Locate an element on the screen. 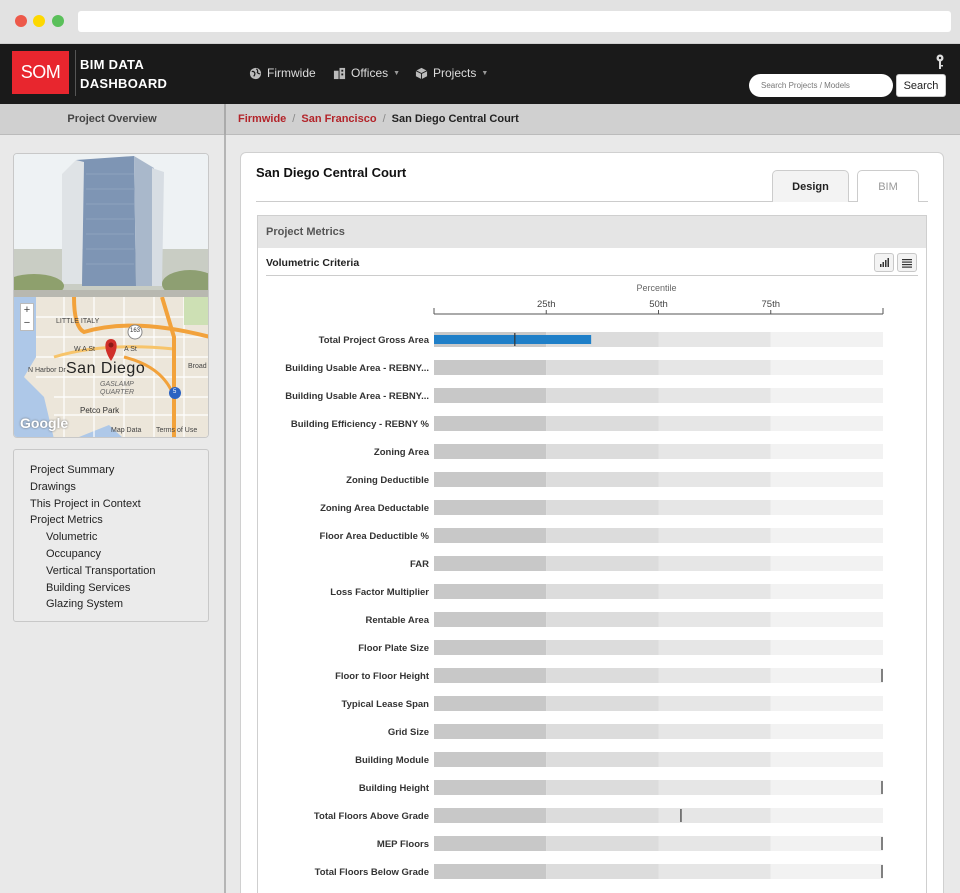 This screenshot has height=893, width=960. metrics-header: Project Metrics is located at coordinates (592, 232).